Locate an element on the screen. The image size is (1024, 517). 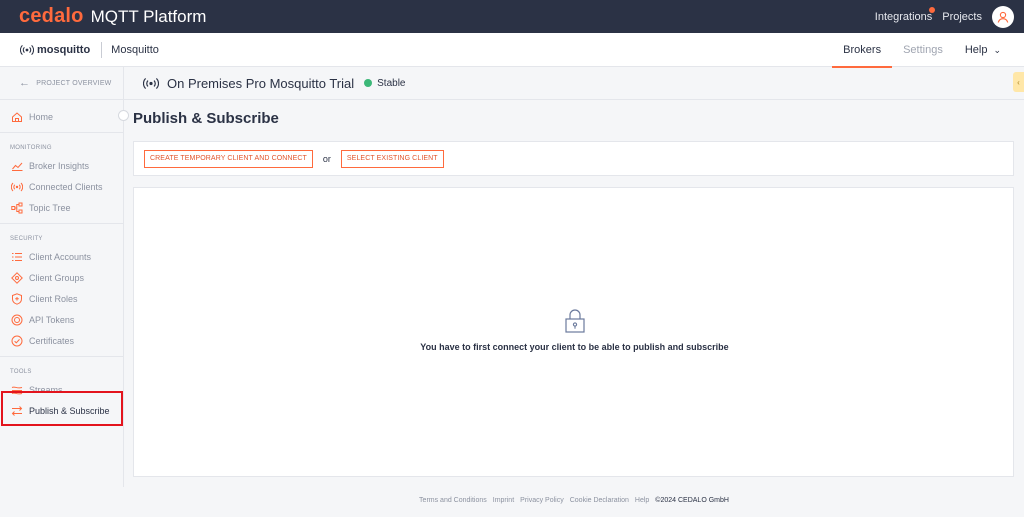
sidebar-item-label: Client Accounts is located at coordinates (60, 256).